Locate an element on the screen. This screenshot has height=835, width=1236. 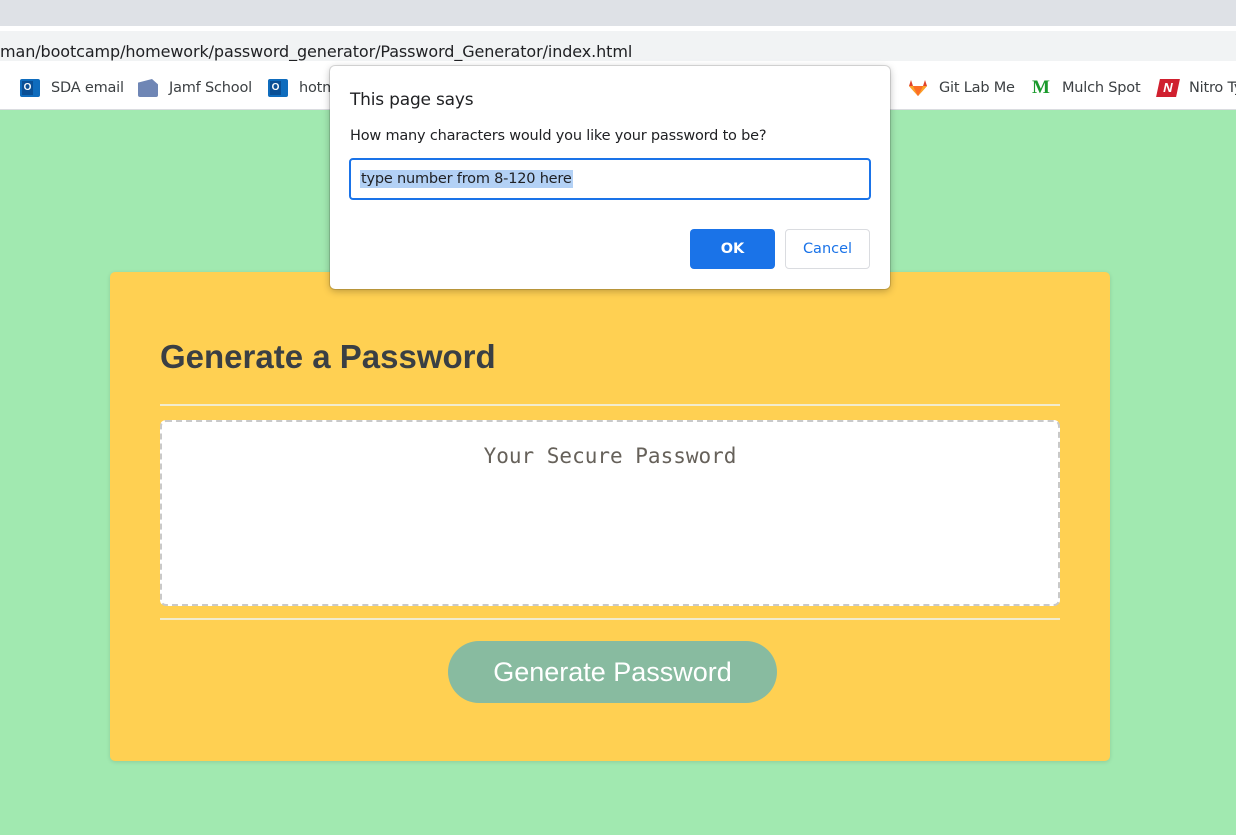
bookmark-jamf-school: Jamf School is located at coordinates (195, 88).